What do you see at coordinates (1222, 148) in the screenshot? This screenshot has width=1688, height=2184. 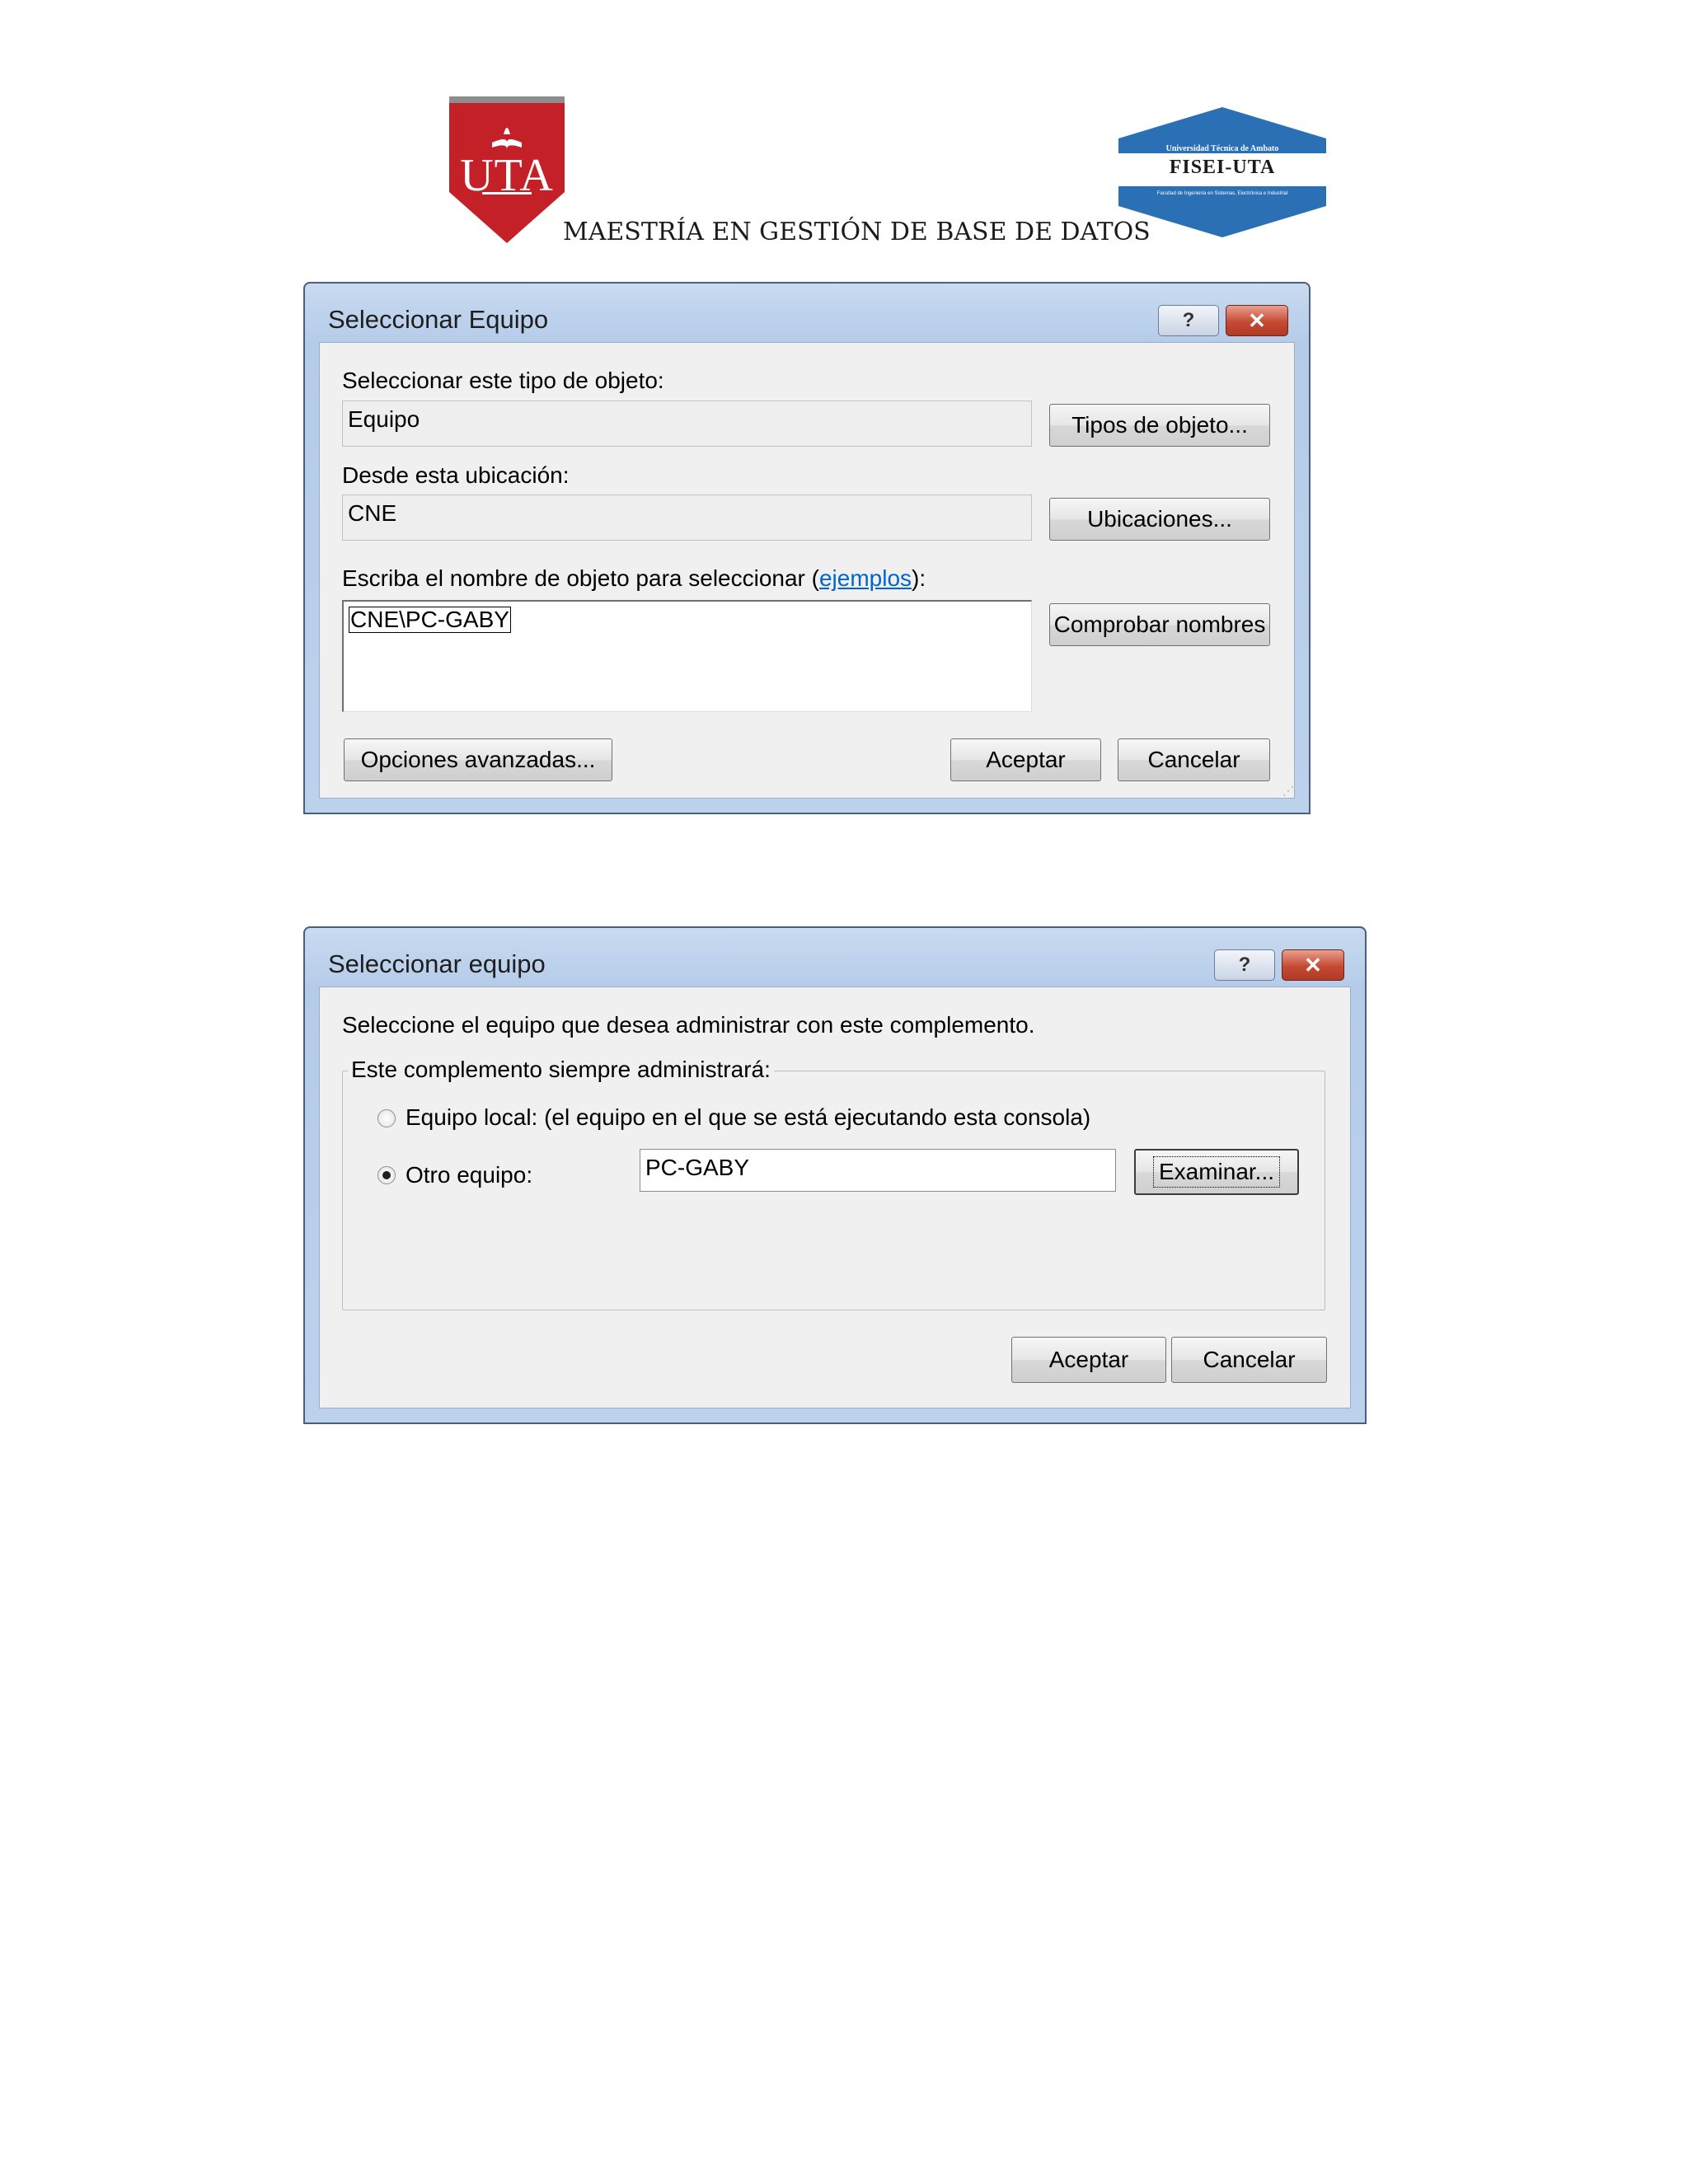 I see `fisei-university-text: Universidad Técnica de Ambato` at bounding box center [1222, 148].